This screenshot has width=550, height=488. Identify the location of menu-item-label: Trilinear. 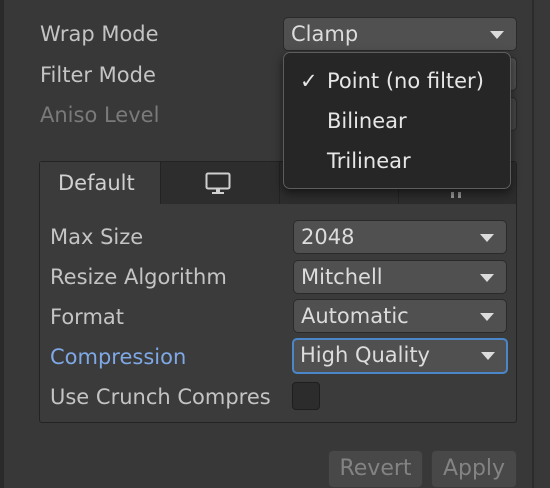
(369, 161).